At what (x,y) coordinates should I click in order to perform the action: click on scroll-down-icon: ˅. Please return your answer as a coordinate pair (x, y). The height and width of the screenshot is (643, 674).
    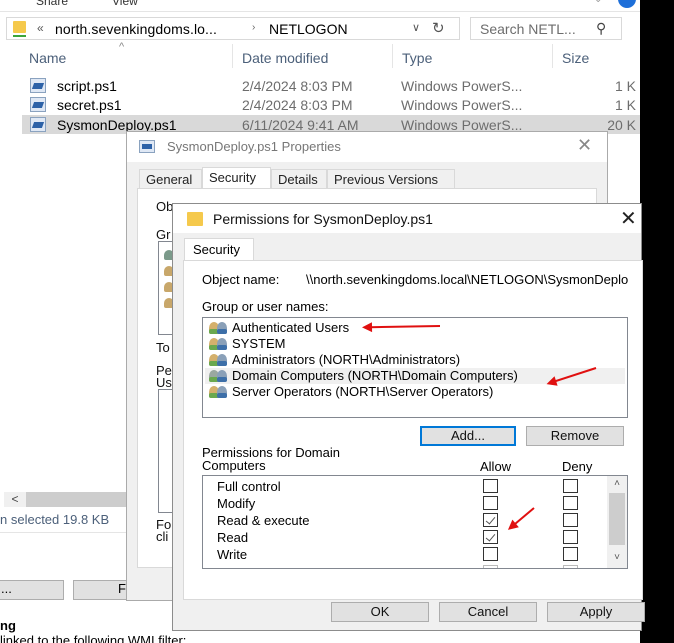
    Looking at the image, I should click on (617, 558).